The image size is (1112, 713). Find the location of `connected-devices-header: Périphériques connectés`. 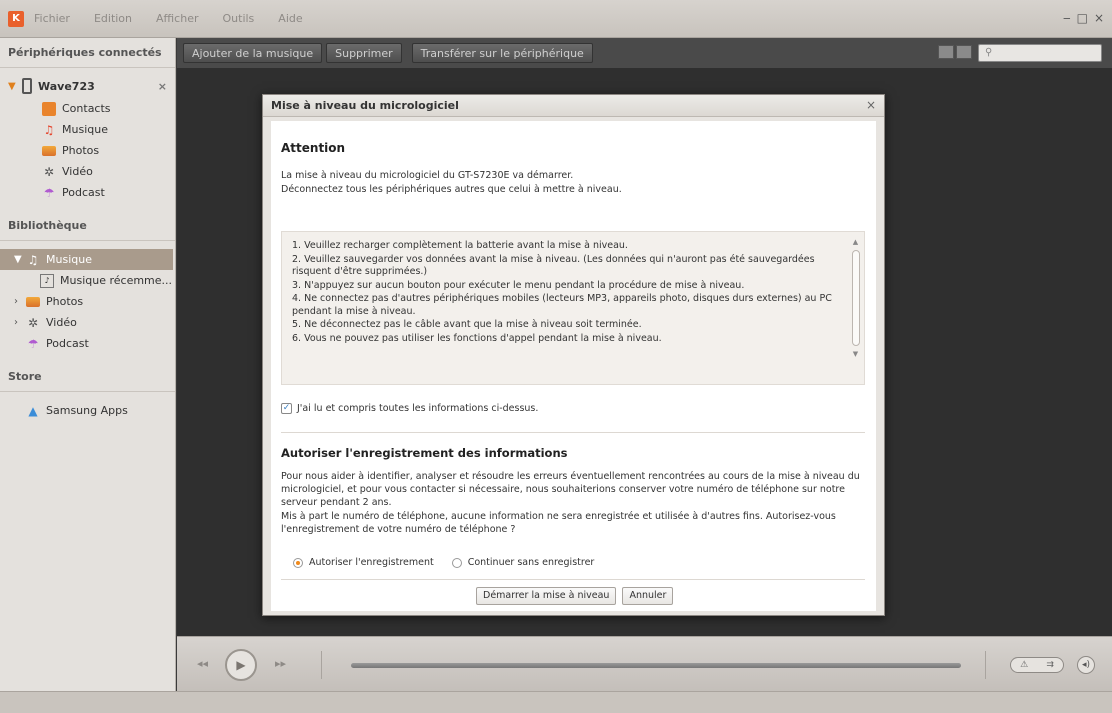

connected-devices-header: Périphériques connectés is located at coordinates (87, 53).